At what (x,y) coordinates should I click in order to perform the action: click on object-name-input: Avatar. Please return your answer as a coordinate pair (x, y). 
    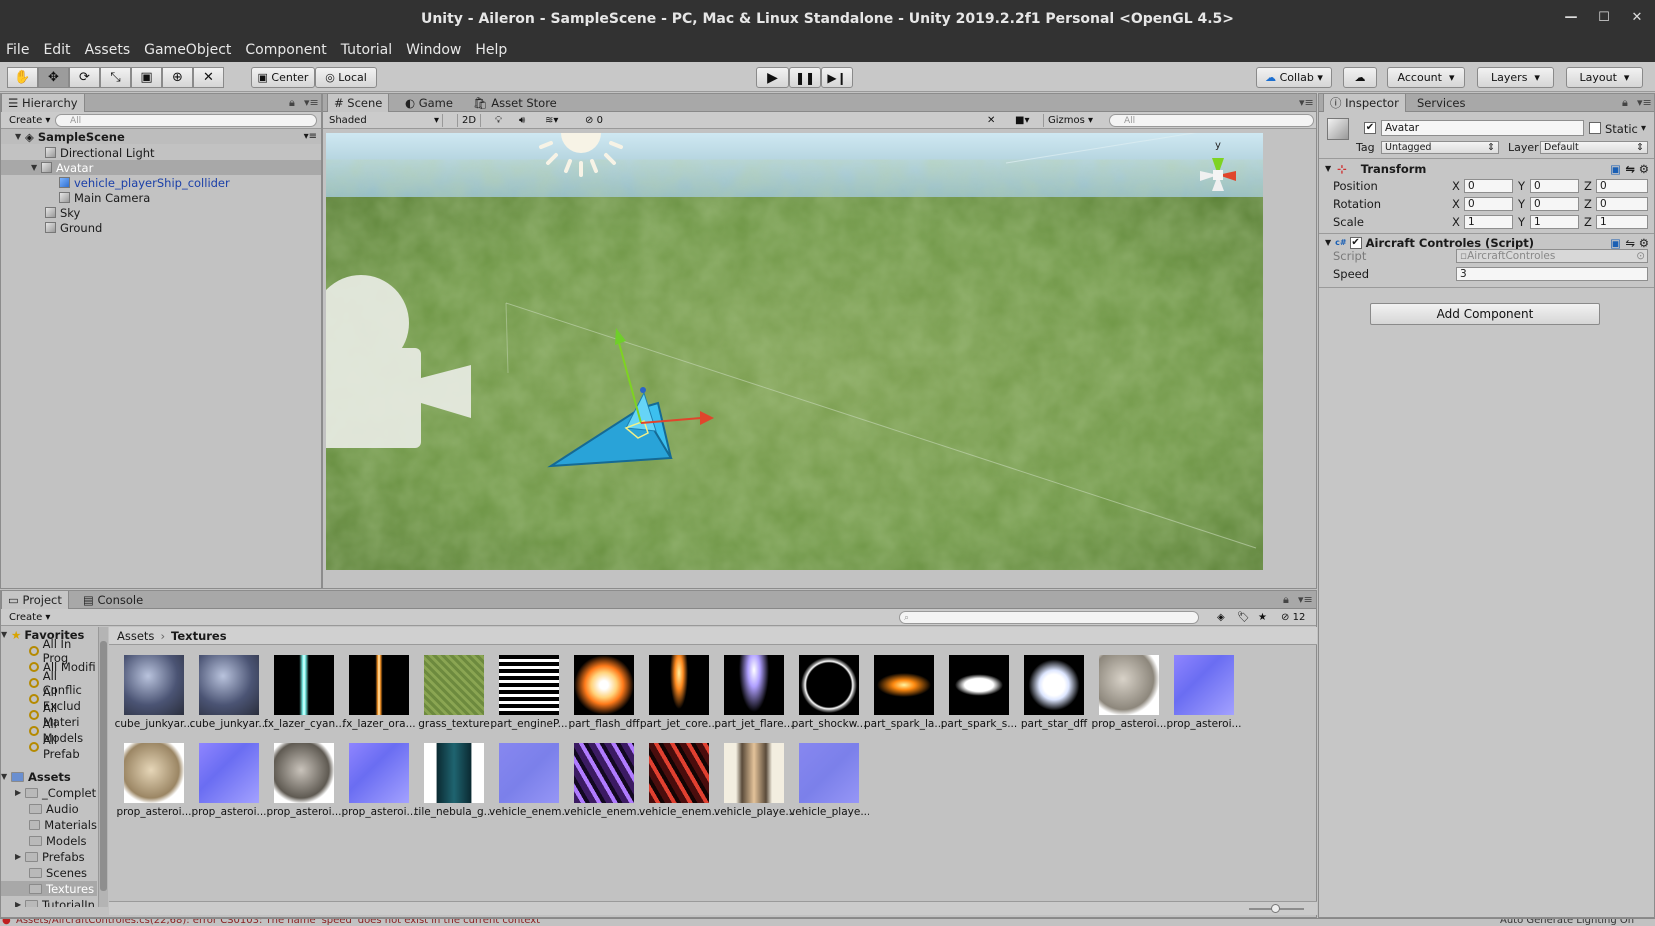
    Looking at the image, I should click on (1482, 128).